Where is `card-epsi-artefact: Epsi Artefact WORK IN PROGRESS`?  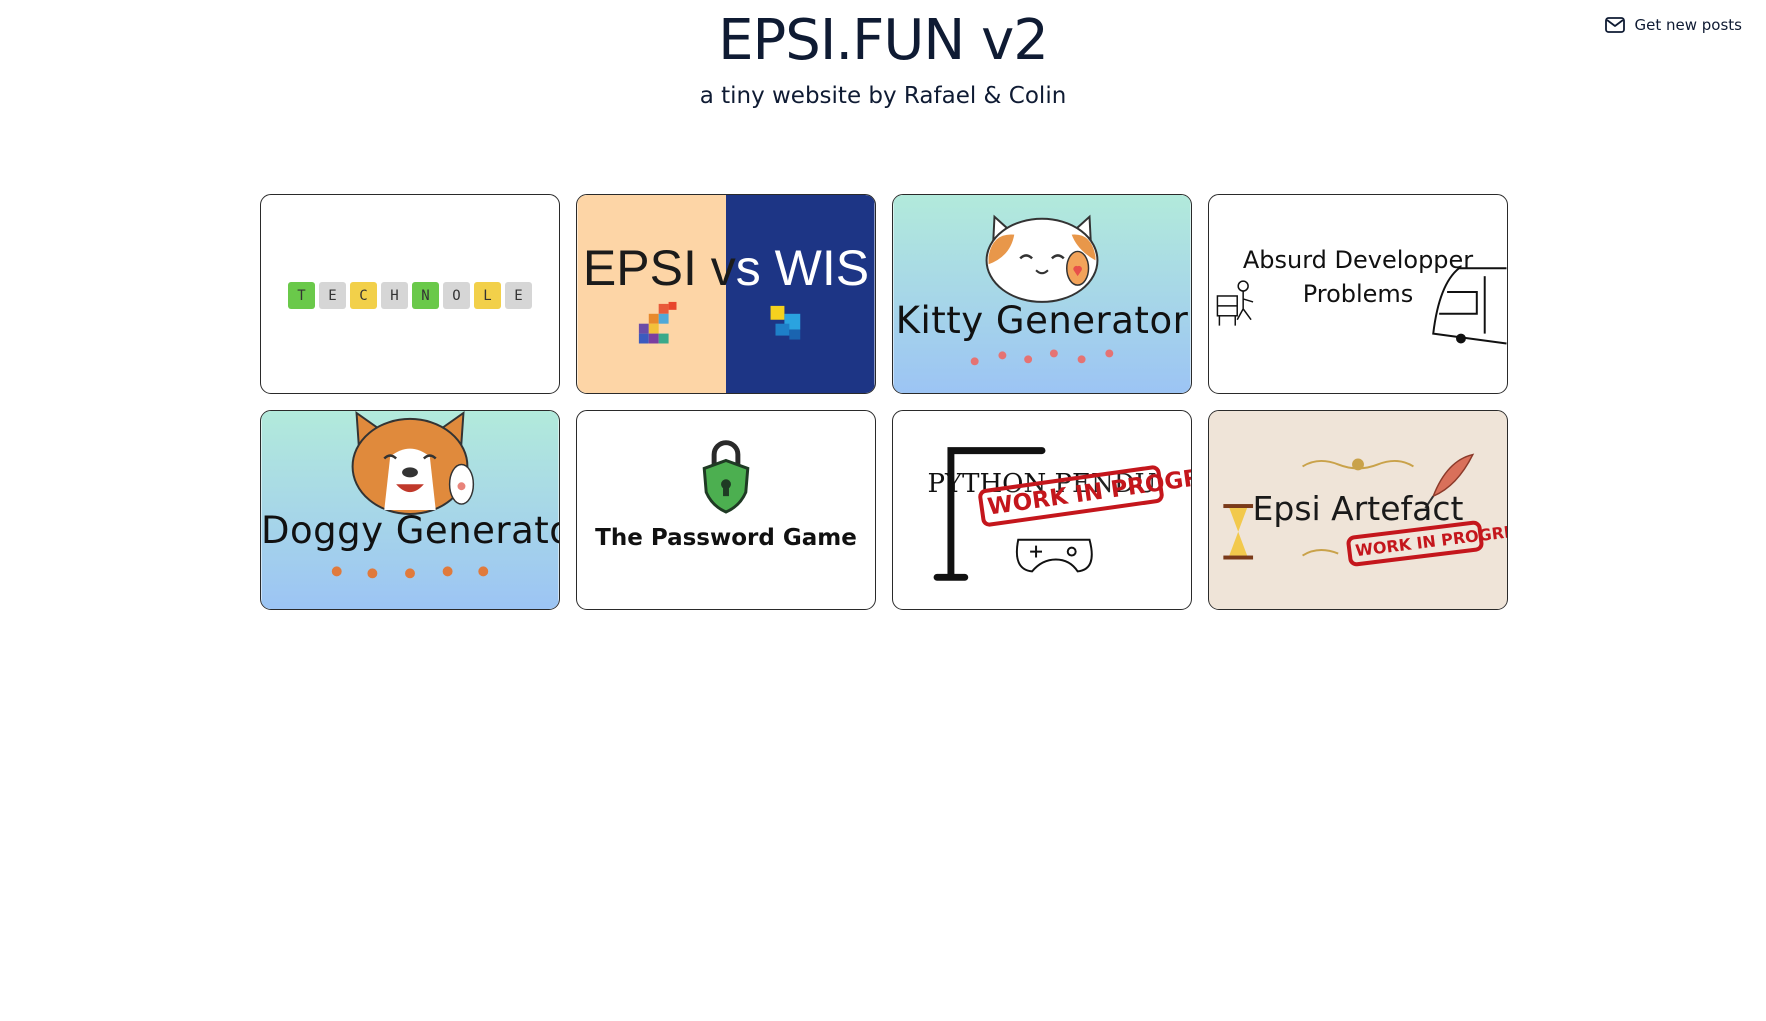
card-epsi-artefact: Epsi Artefact WORK IN PROGRESS is located at coordinates (1358, 510).